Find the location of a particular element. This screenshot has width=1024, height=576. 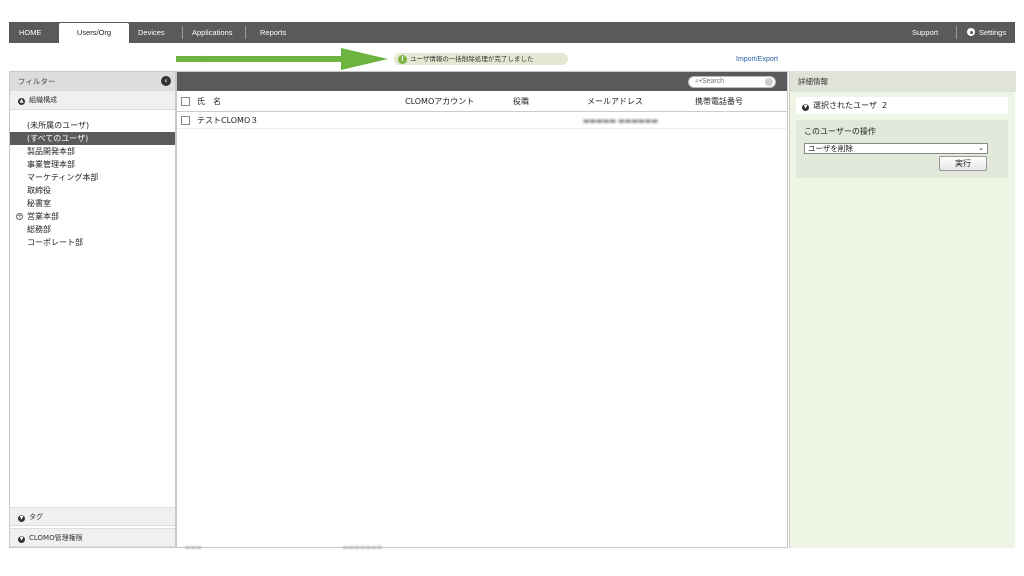

nav-home: HOME is located at coordinates (30, 32).